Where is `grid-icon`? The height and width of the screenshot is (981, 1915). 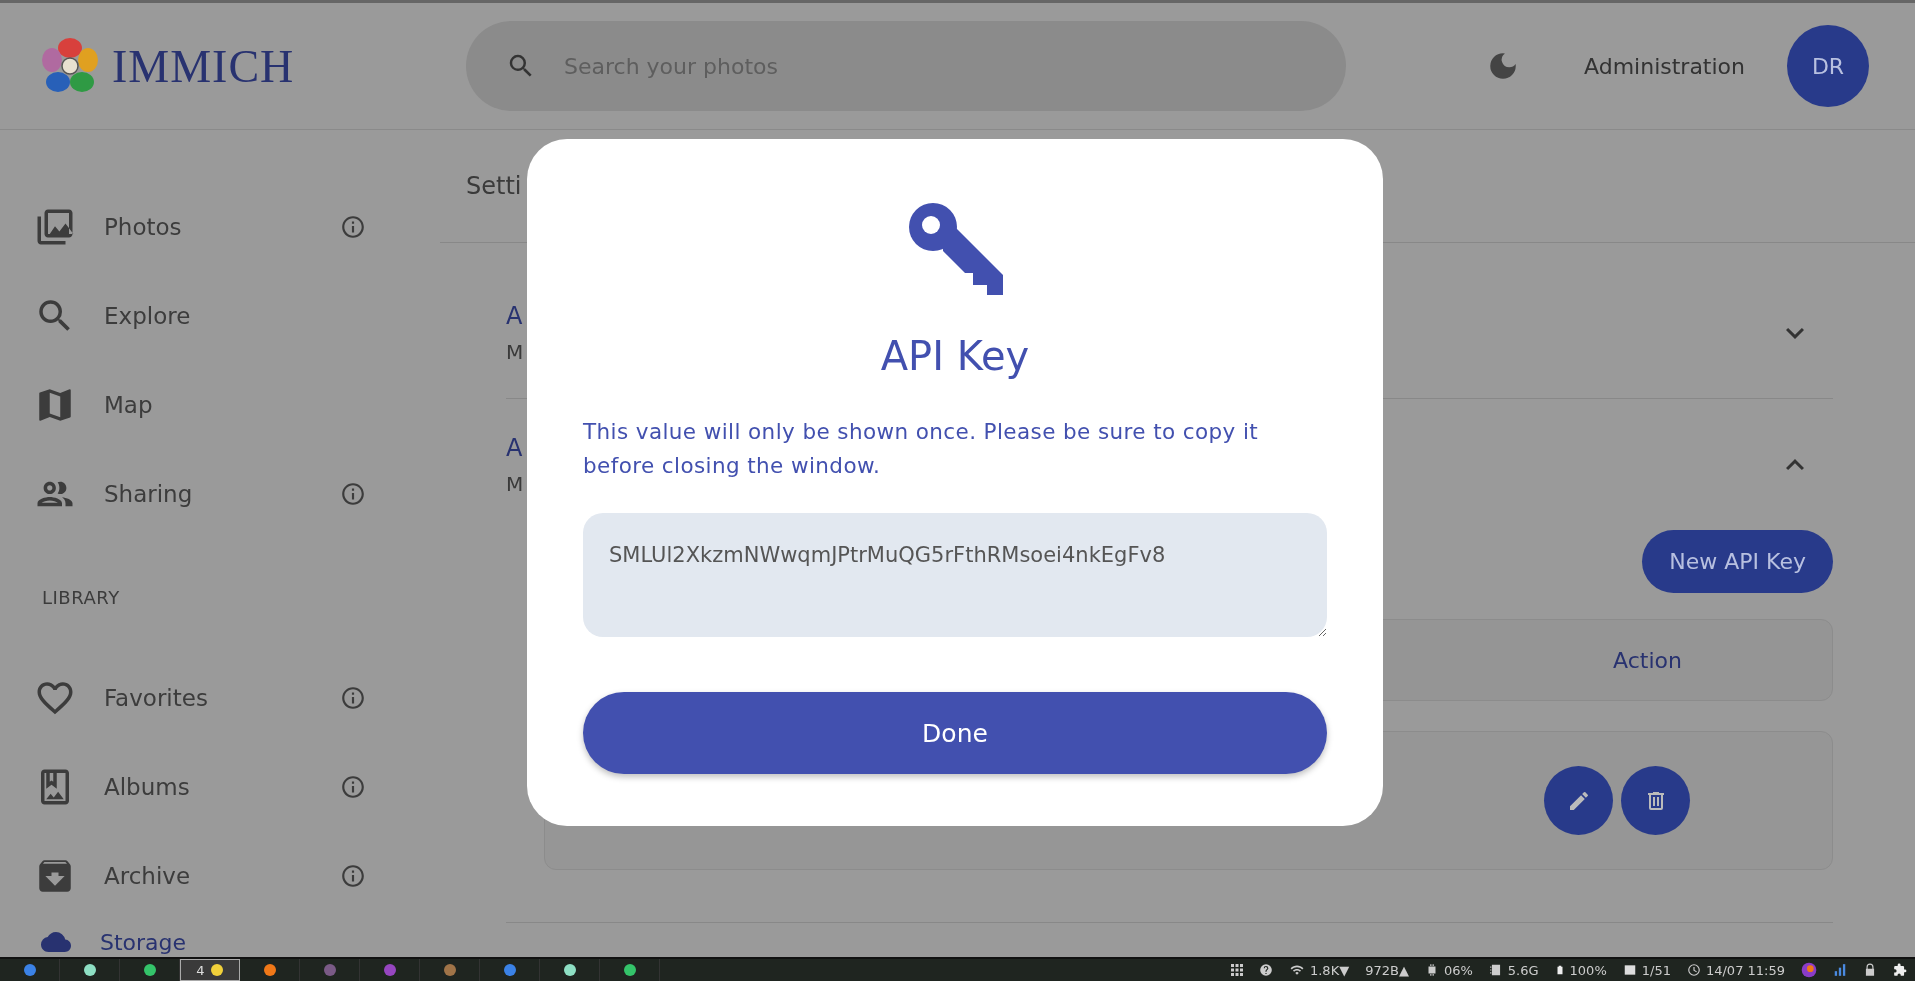 grid-icon is located at coordinates (1236, 970).